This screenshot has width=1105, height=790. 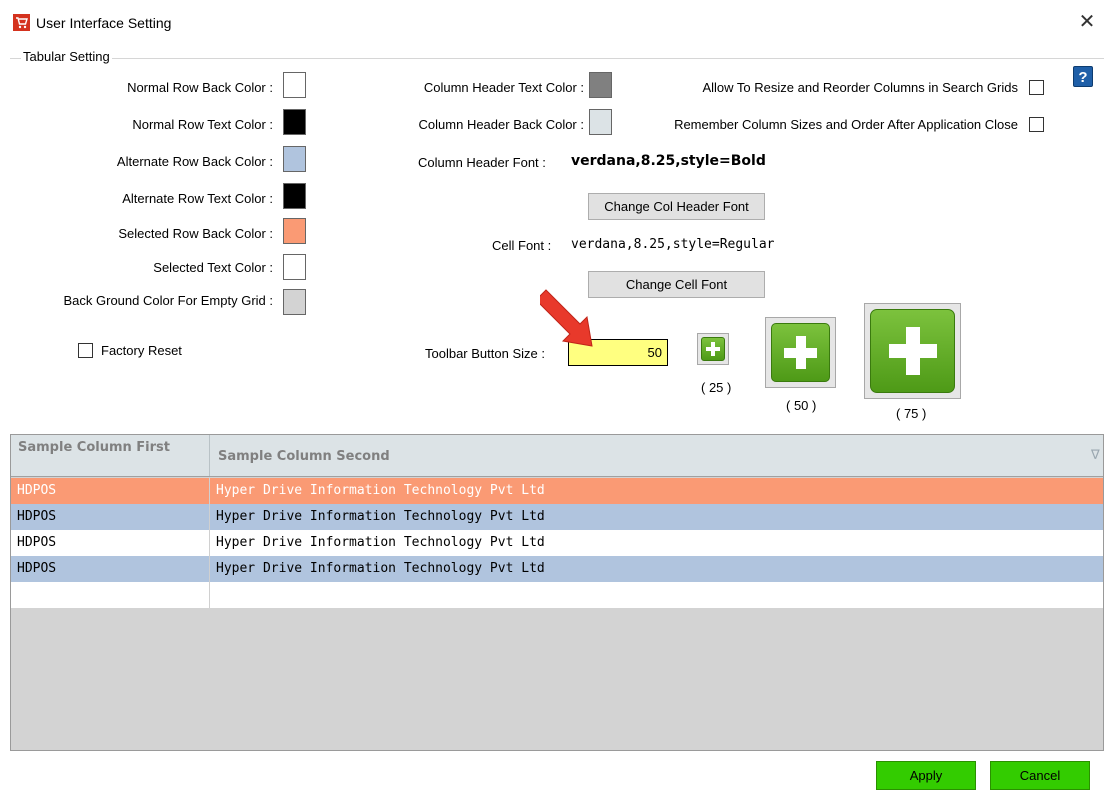 I want to click on factory-reset-label: Factory Reset, so click(x=141, y=350).